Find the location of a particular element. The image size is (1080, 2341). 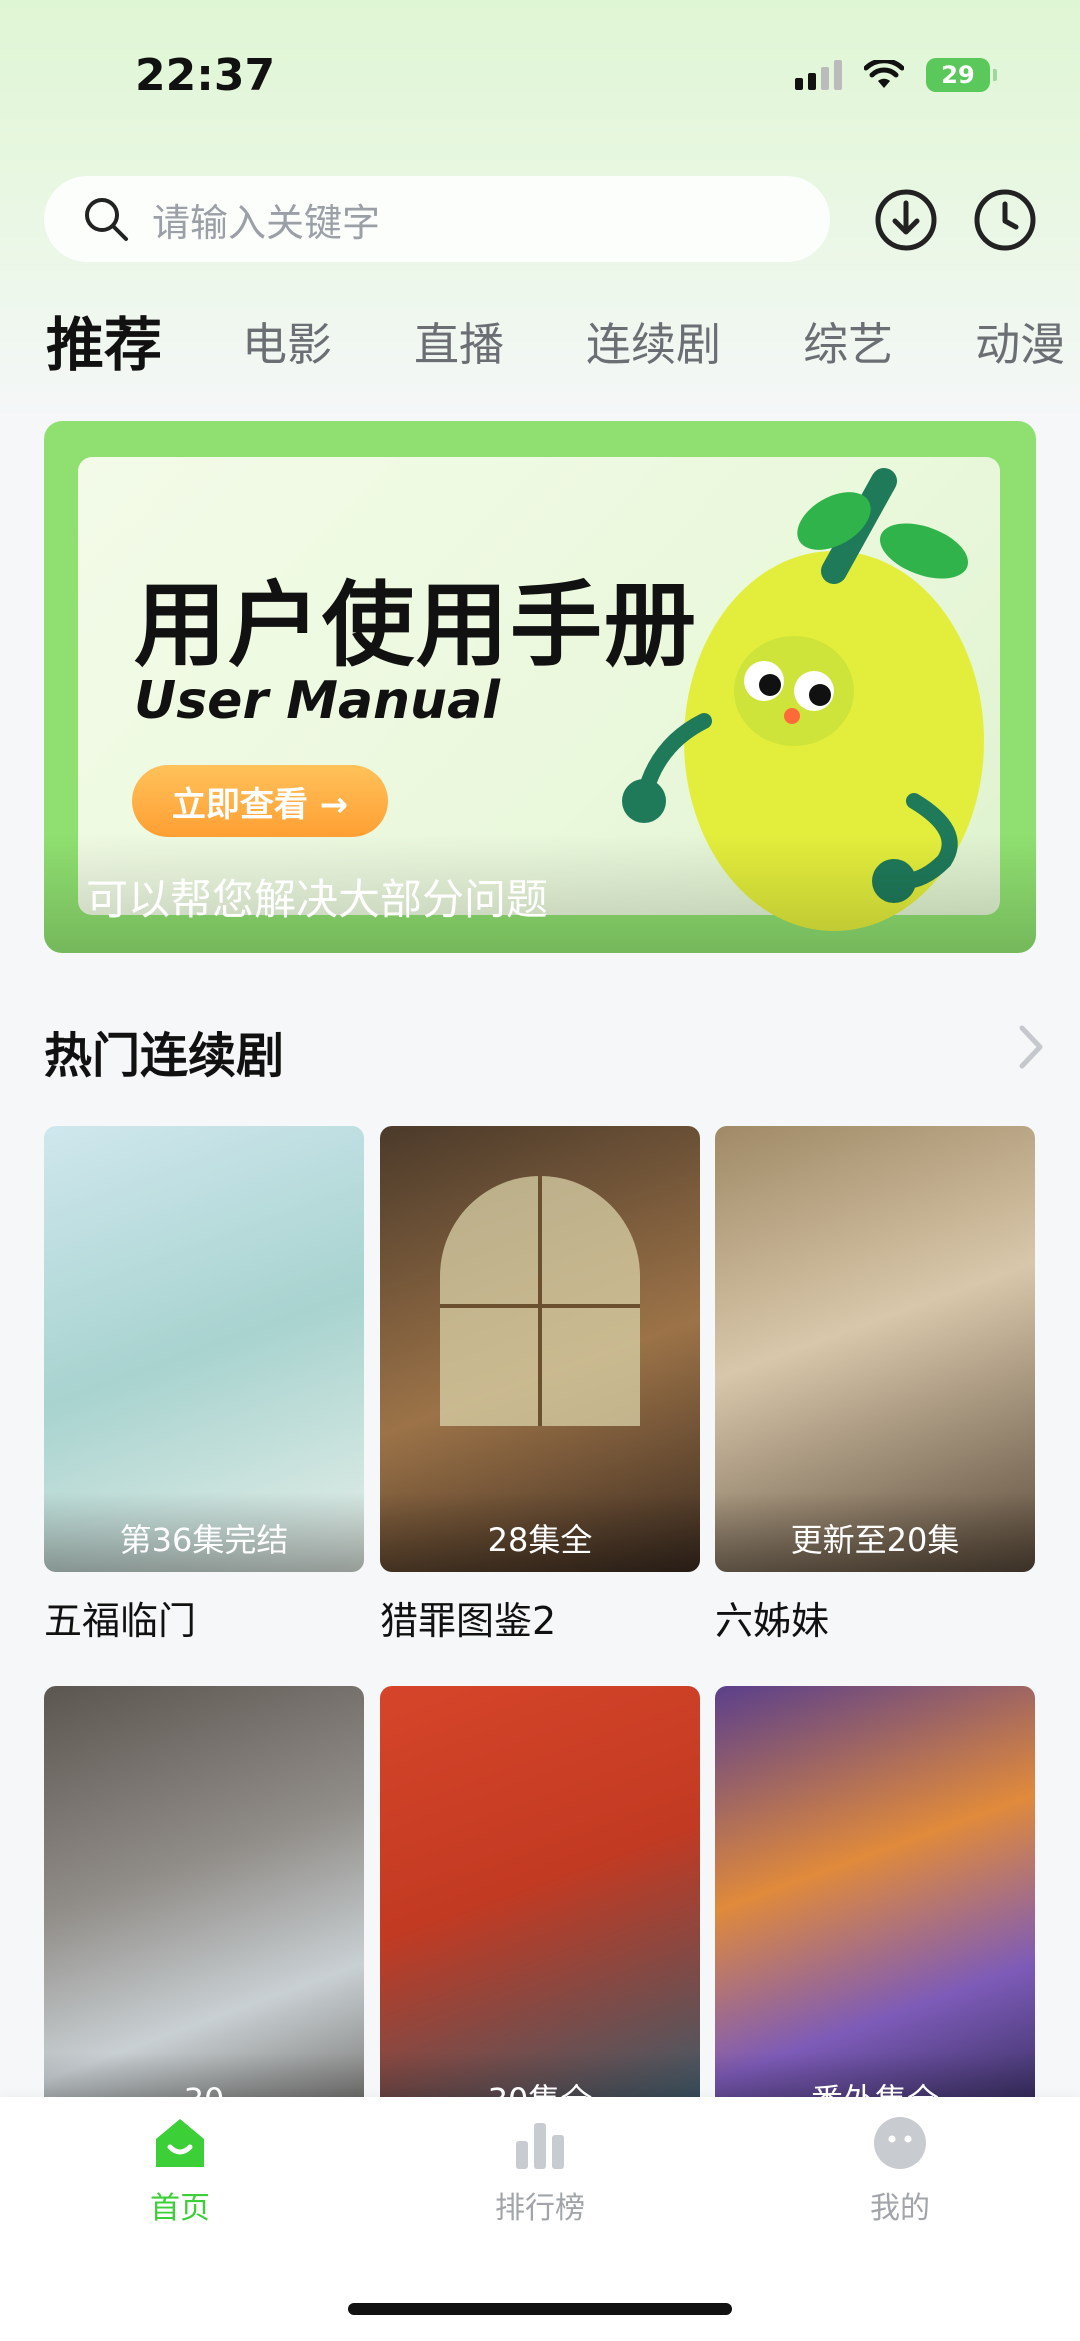

drama-card: 第36集完结 五福临门 is located at coordinates (204, 1385).